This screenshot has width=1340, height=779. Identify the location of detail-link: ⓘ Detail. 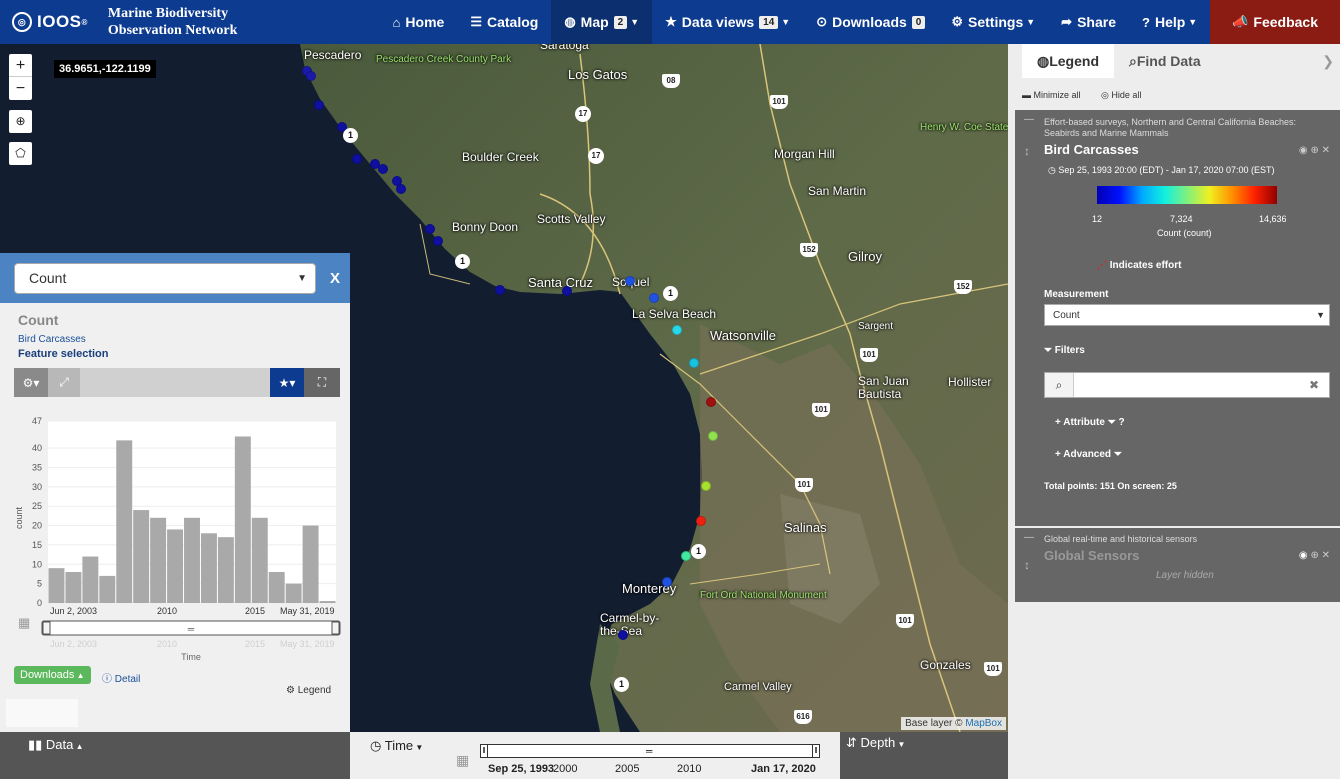
(121, 677).